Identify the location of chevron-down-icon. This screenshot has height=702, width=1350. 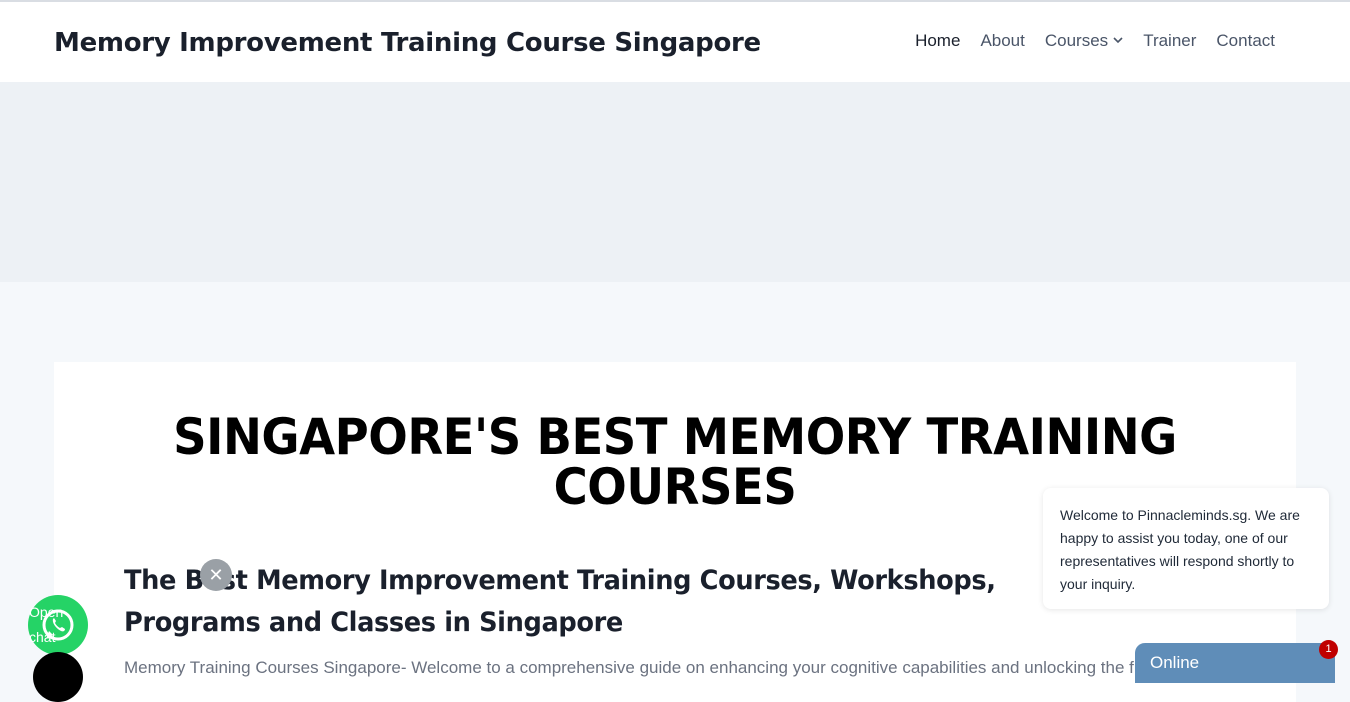
(1118, 41).